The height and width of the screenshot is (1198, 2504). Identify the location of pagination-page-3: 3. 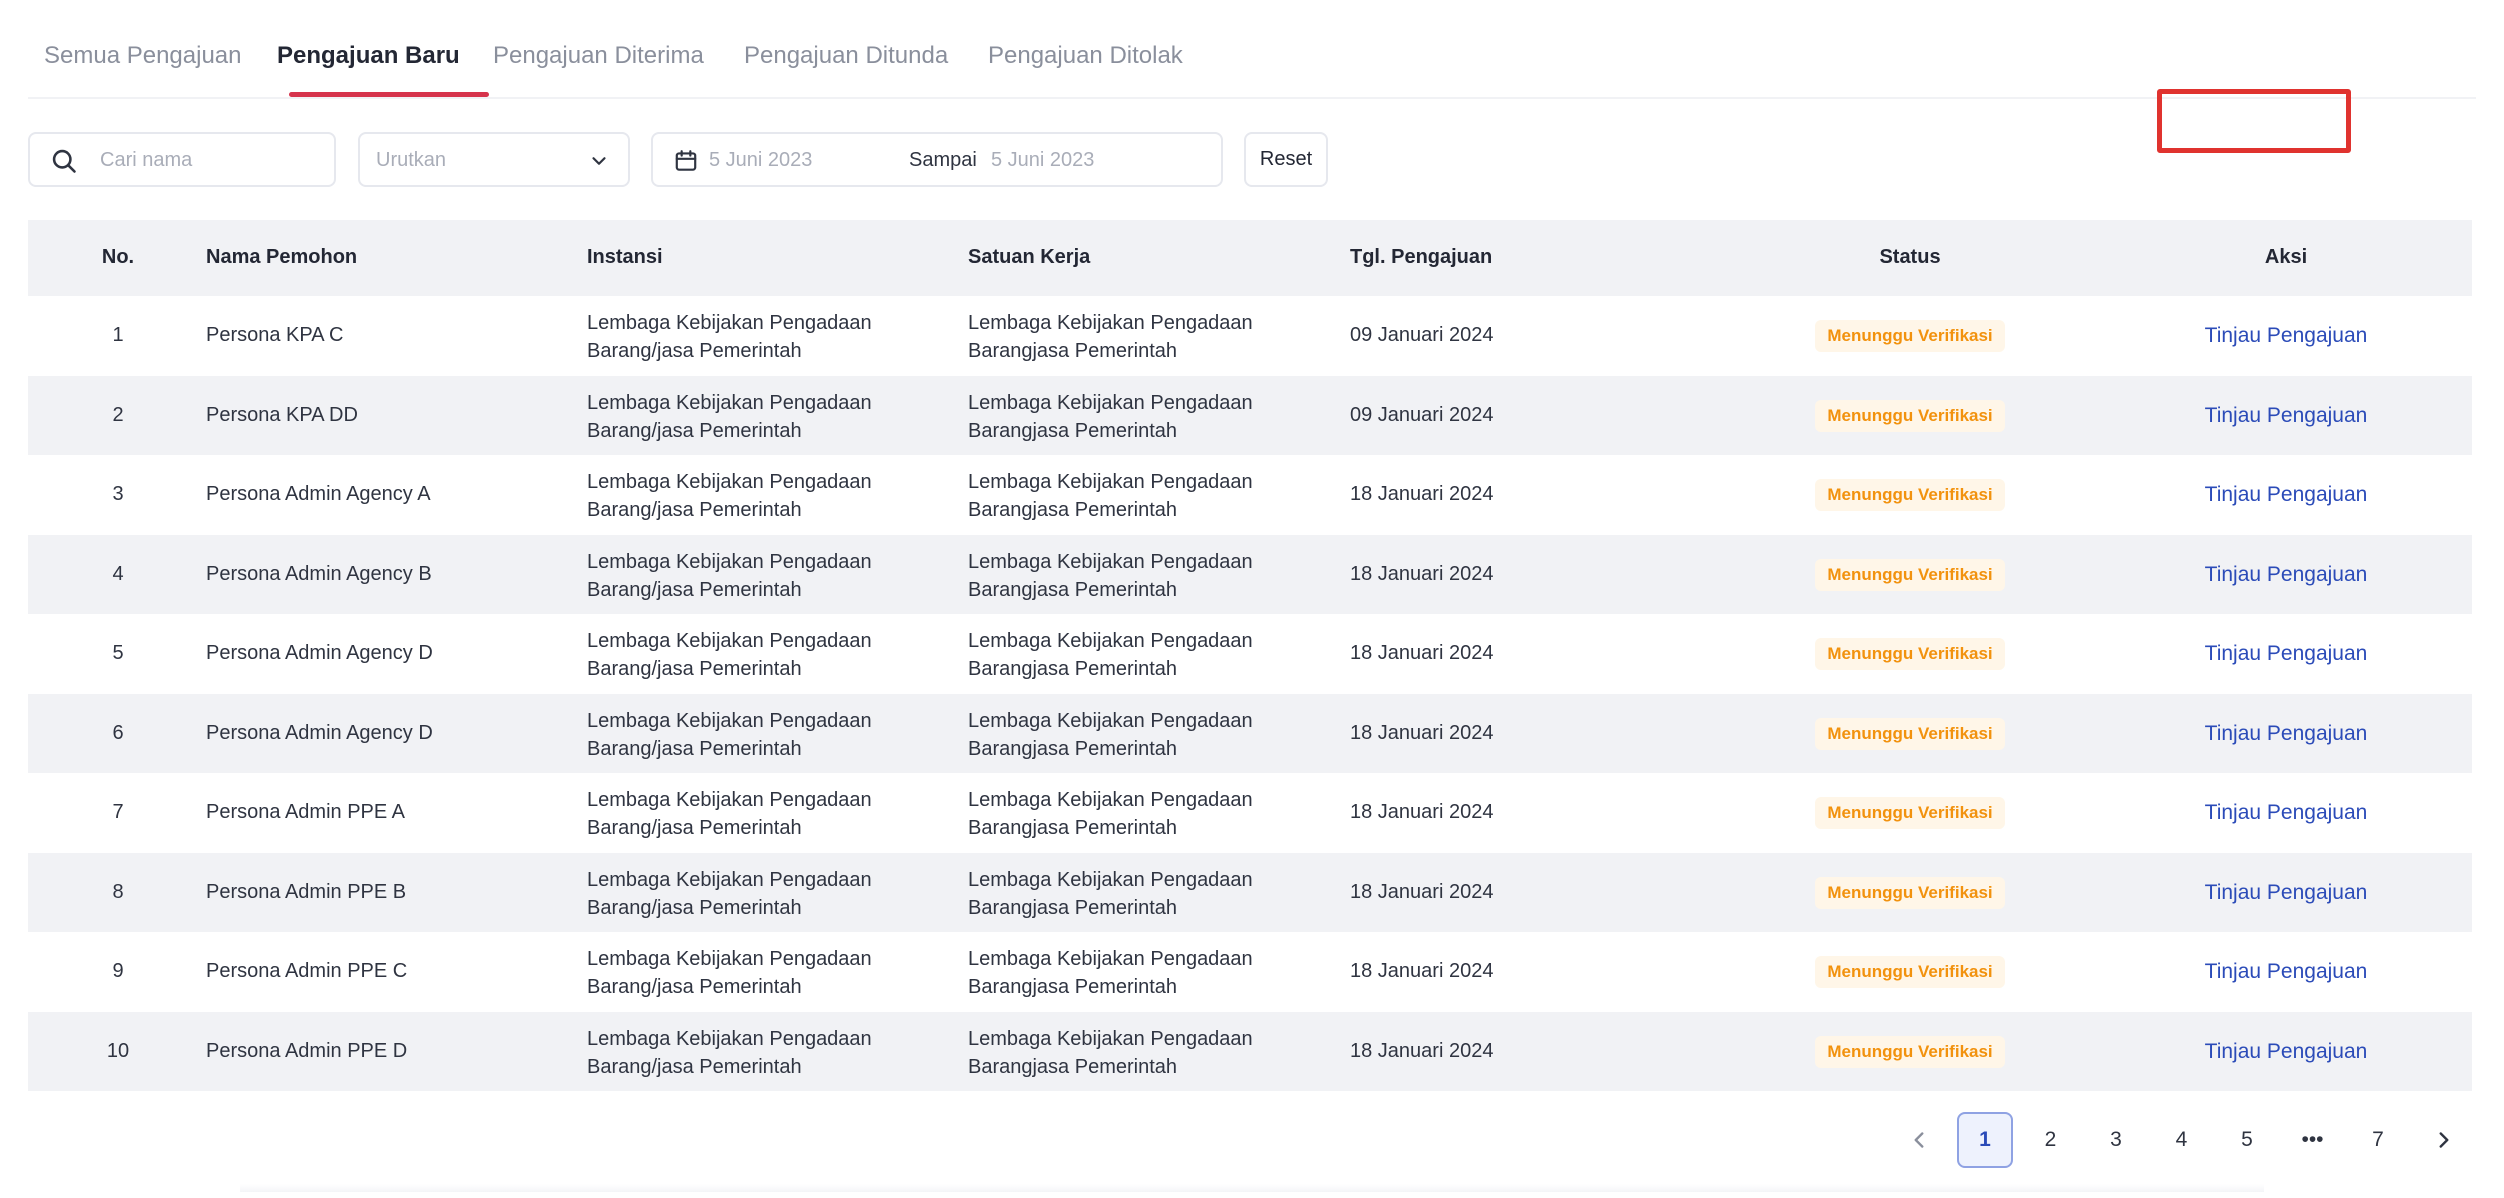
(2116, 1140).